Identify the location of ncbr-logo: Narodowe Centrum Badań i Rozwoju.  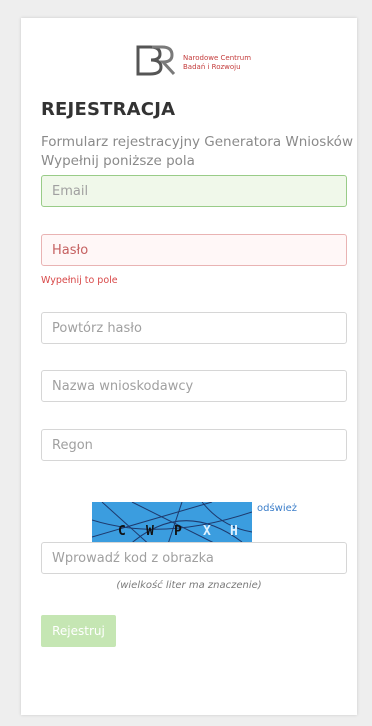
(209, 68).